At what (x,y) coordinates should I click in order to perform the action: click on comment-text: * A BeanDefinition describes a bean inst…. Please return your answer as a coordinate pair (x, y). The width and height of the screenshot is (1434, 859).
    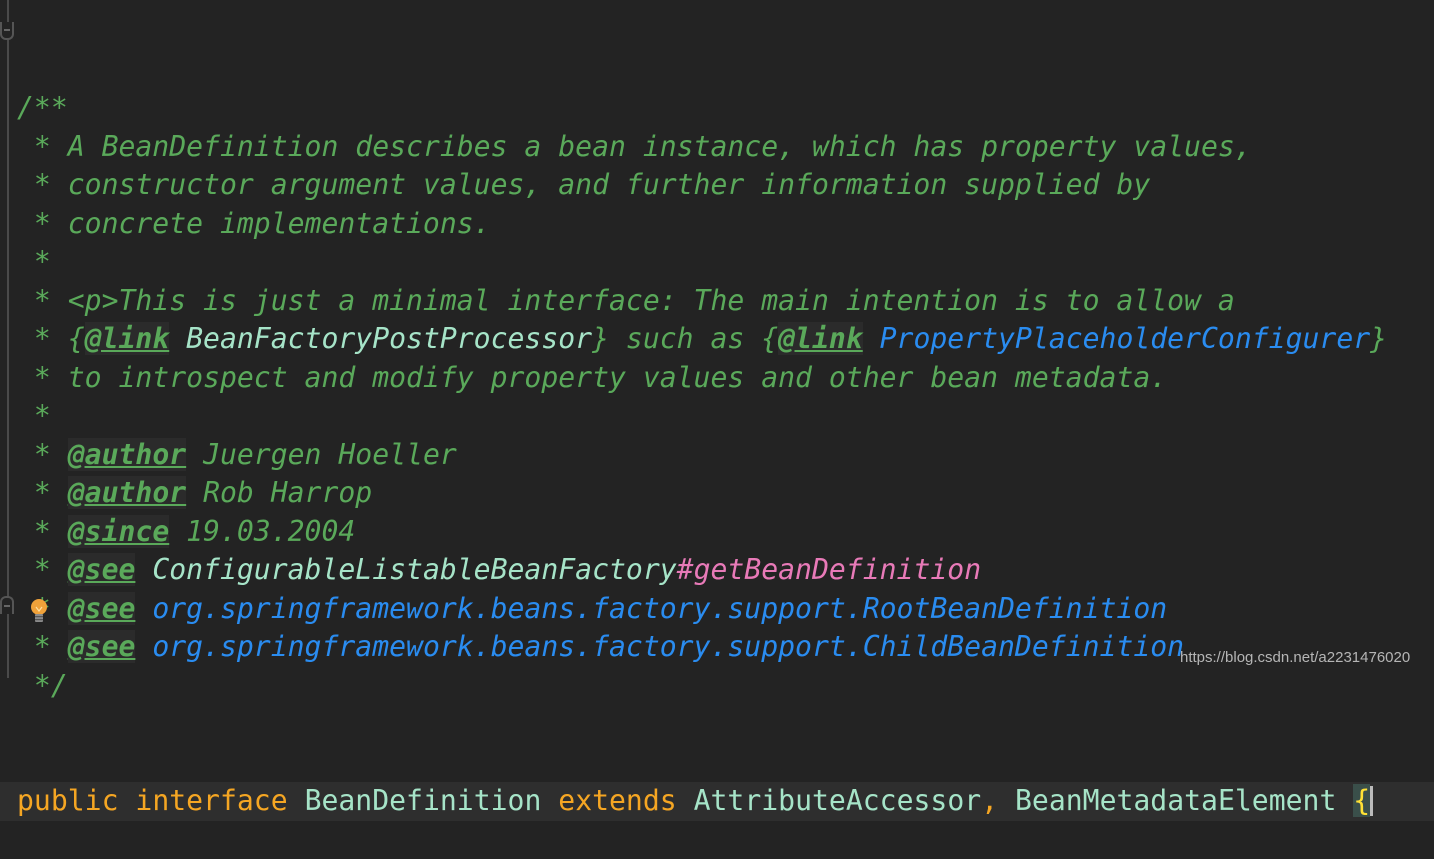
    Looking at the image, I should click on (634, 146).